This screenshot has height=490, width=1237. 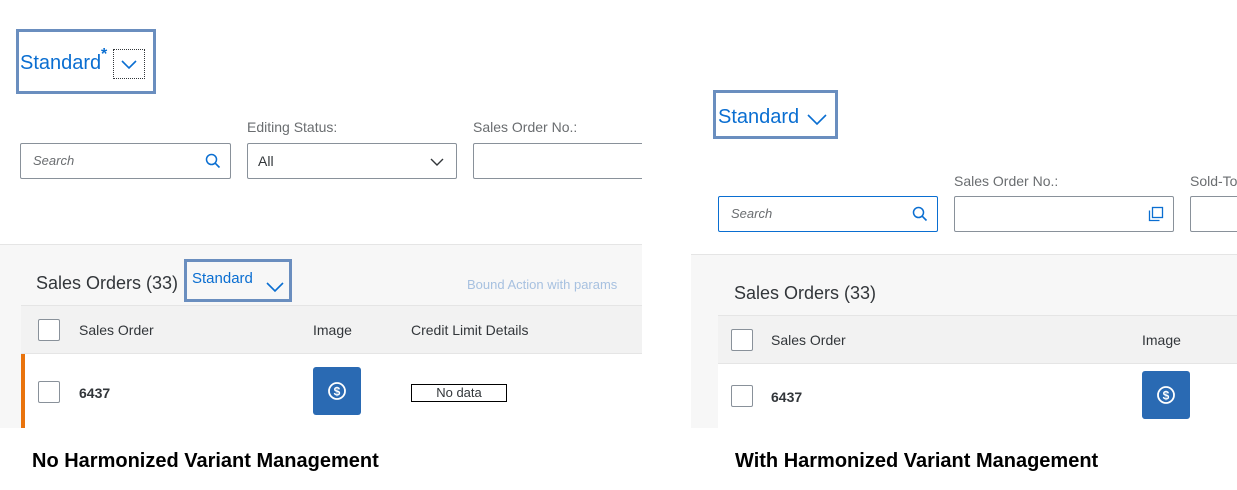 What do you see at coordinates (1213, 181) in the screenshot?
I see `sold-to-label: Sold-To` at bounding box center [1213, 181].